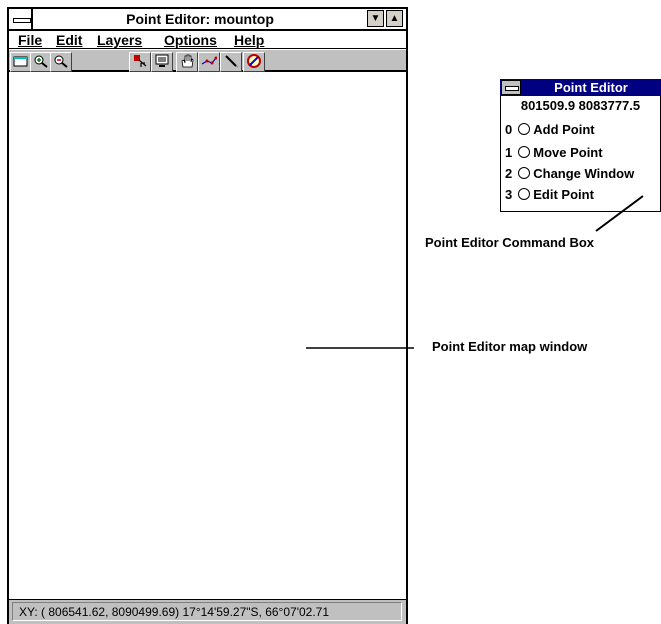 This screenshot has width=661, height=624. What do you see at coordinates (510, 346) in the screenshot?
I see `map-window-caption: Point Editor map window` at bounding box center [510, 346].